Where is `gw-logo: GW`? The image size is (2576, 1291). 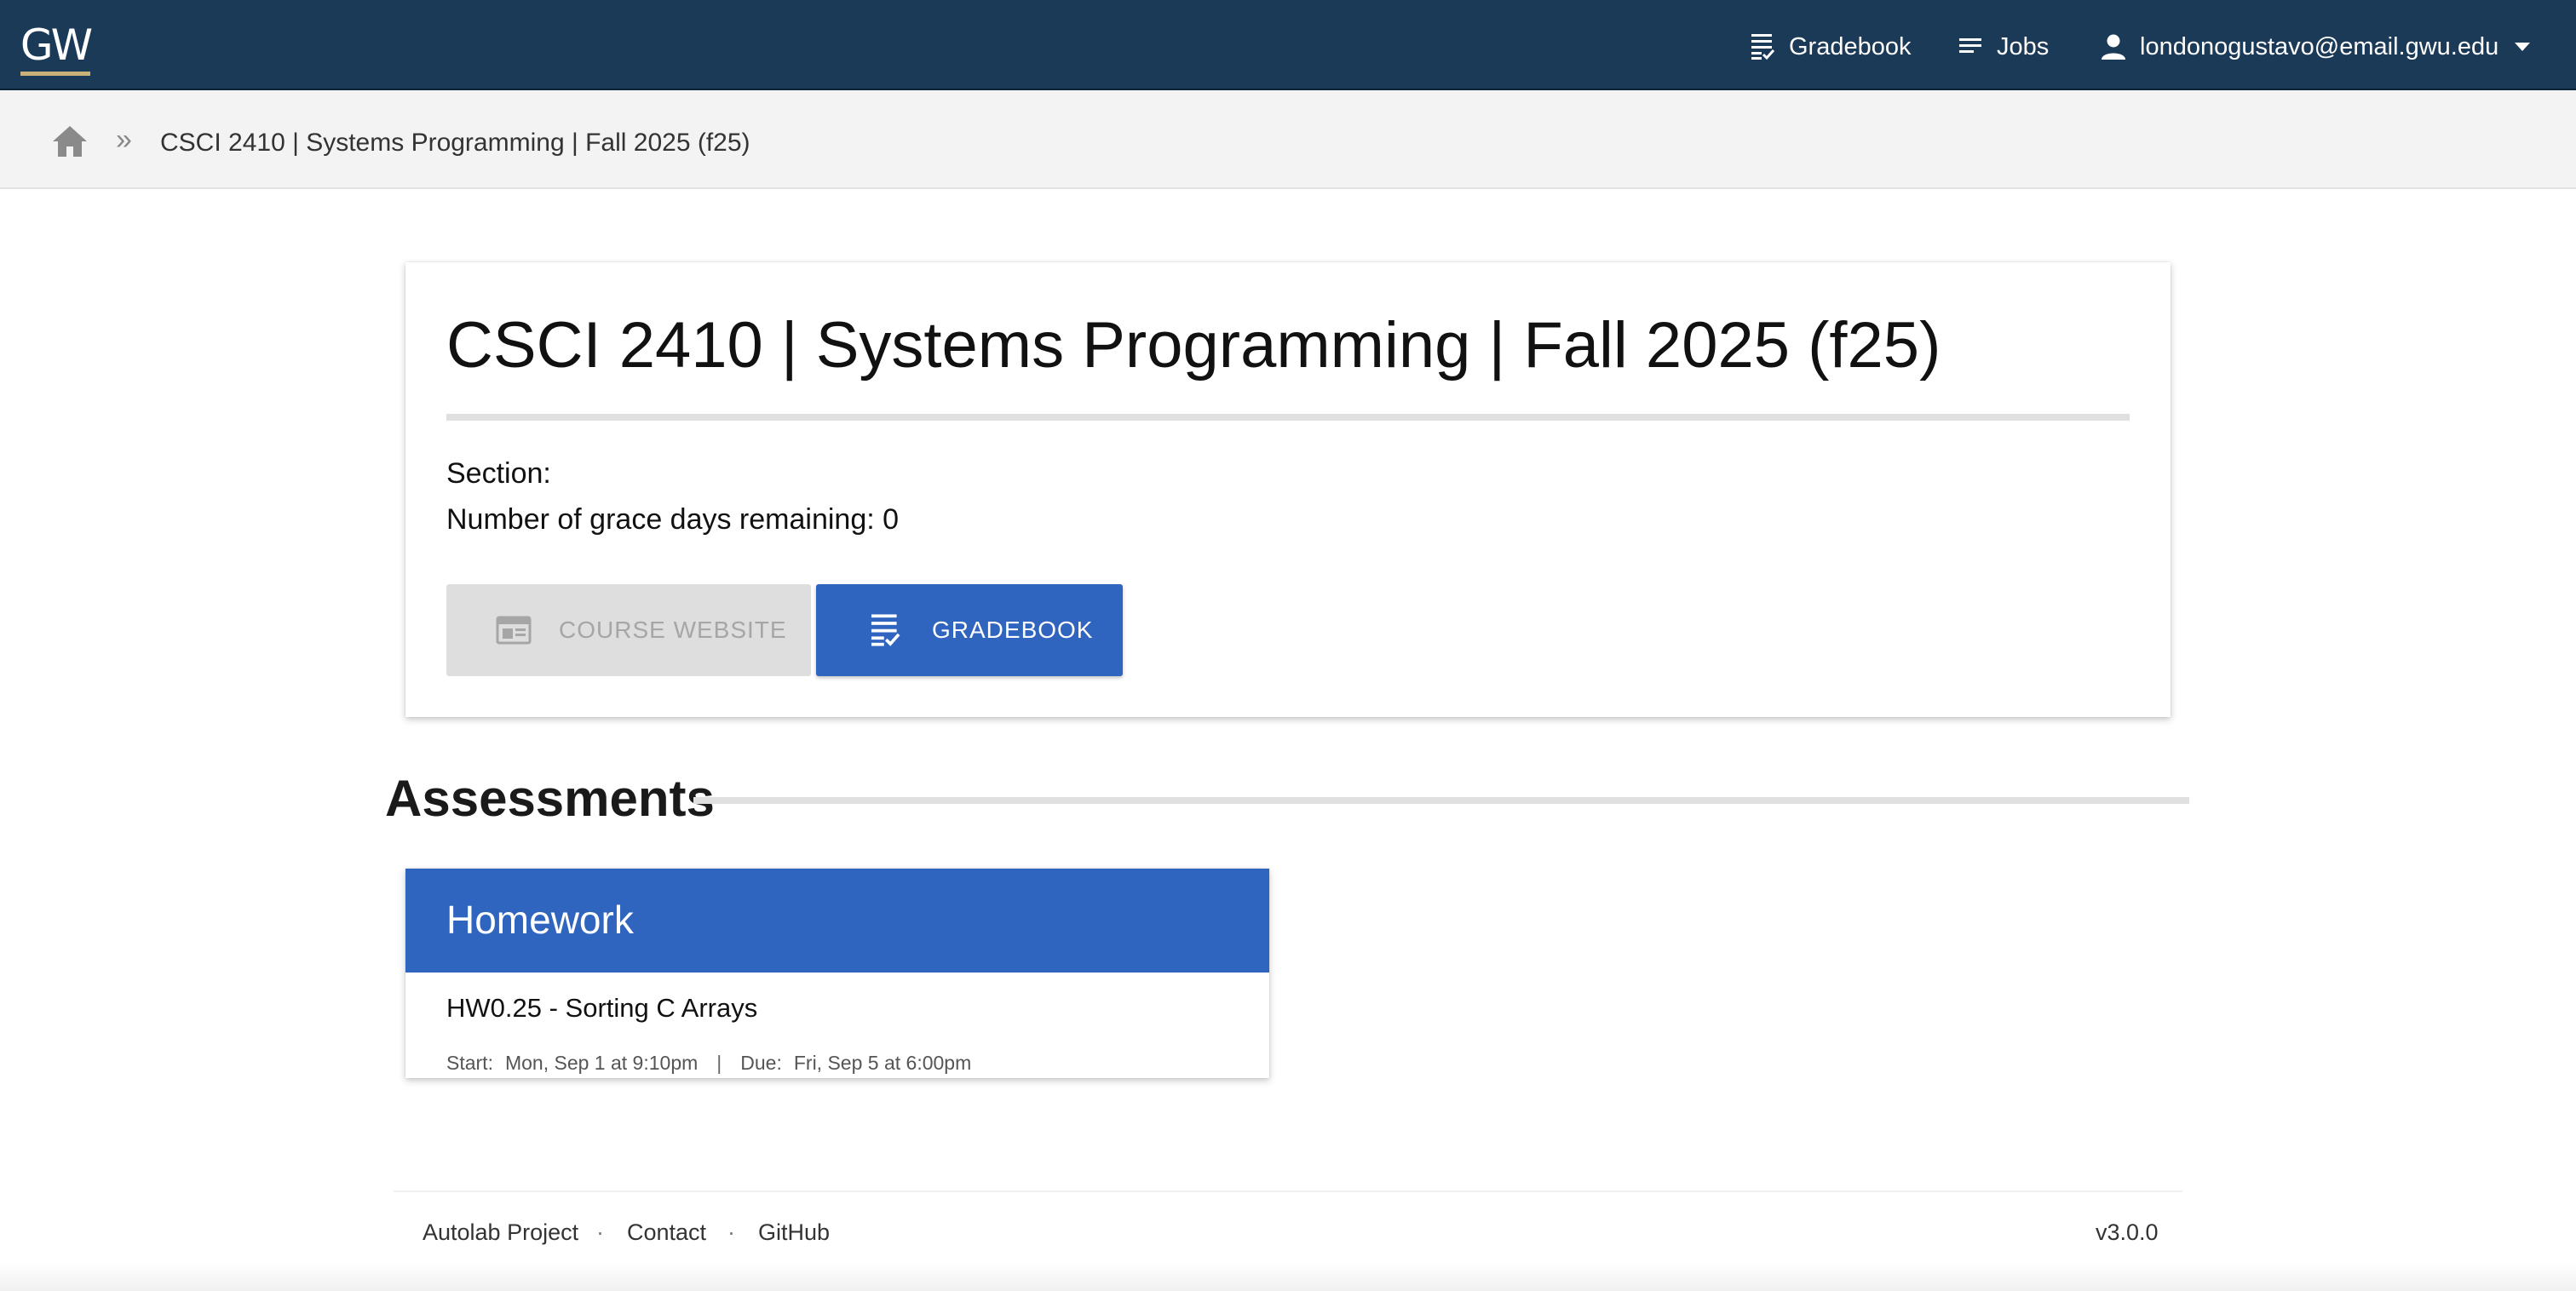
gw-logo: GW is located at coordinates (56, 49).